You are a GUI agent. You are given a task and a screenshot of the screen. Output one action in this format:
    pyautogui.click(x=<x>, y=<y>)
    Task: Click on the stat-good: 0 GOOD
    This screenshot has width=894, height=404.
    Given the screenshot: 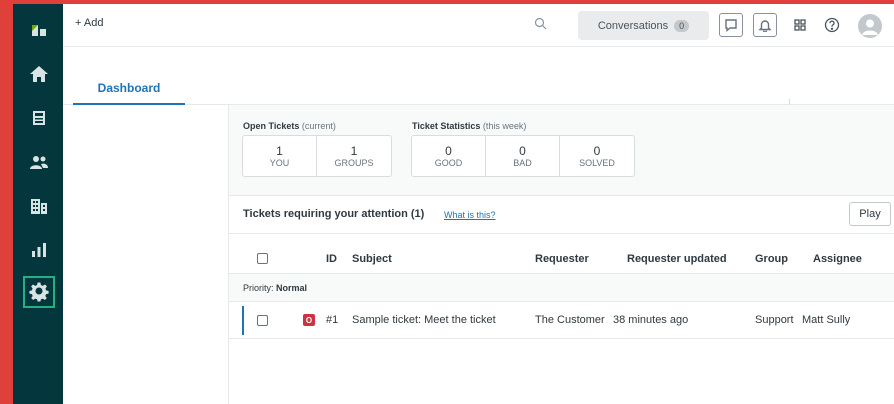 What is the action you would take?
    pyautogui.click(x=449, y=156)
    